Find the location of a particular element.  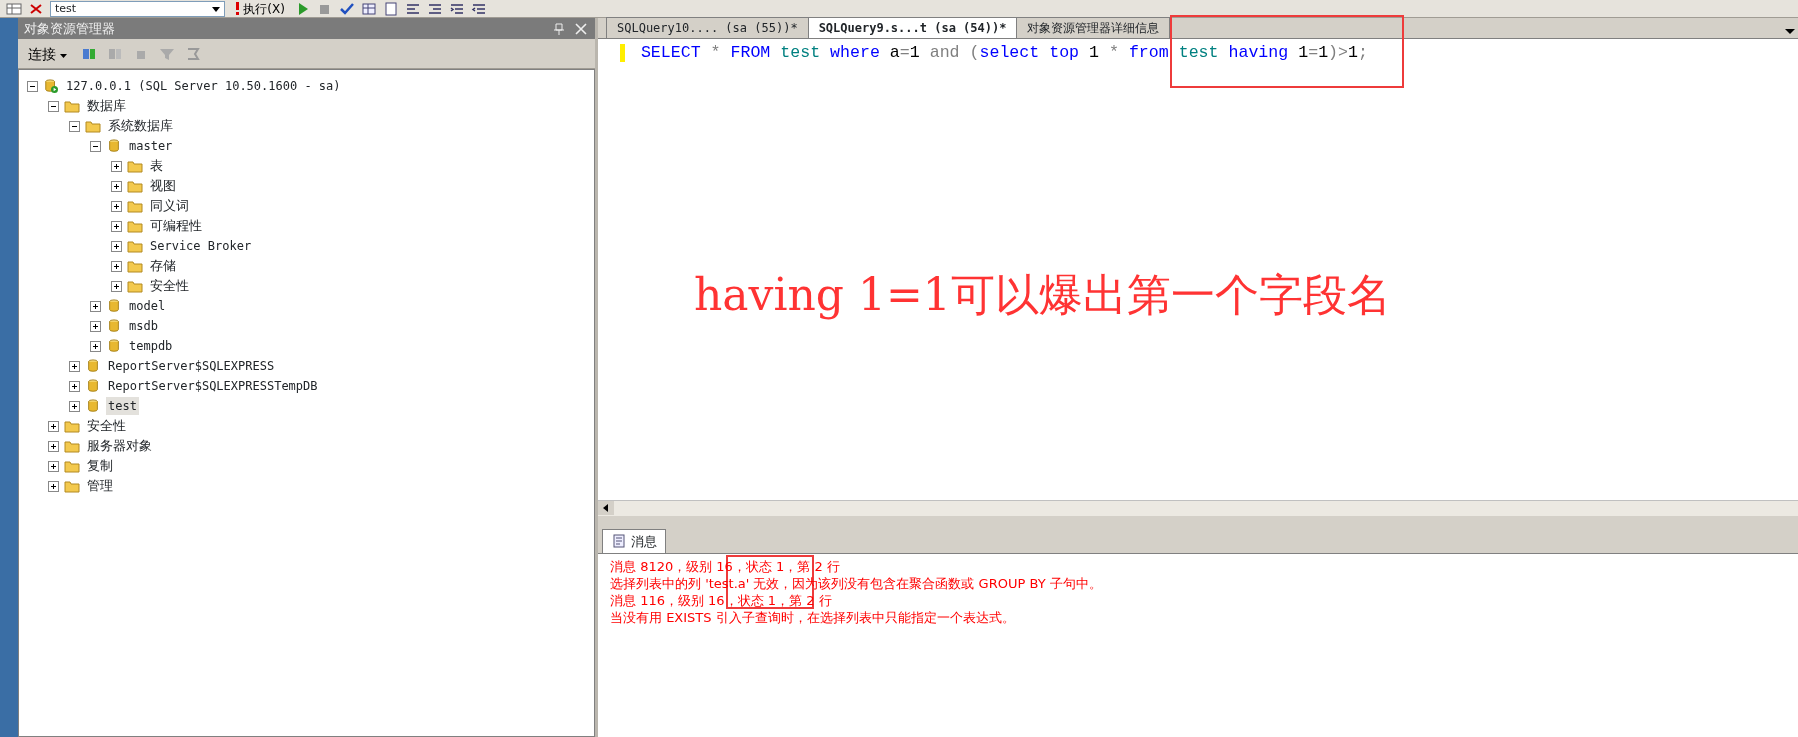

align-right-icon is located at coordinates (434, 8).